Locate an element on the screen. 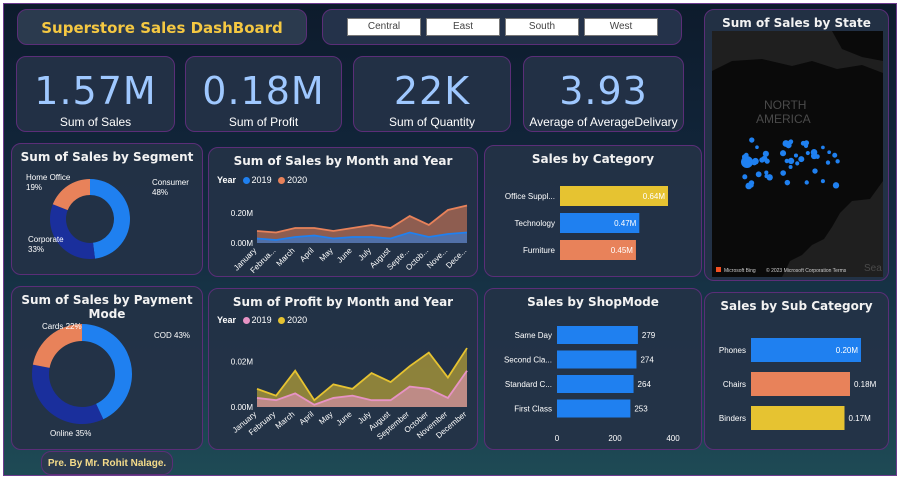 This screenshot has width=903, height=479. bar-category-label: Same Day is located at coordinates (533, 335).